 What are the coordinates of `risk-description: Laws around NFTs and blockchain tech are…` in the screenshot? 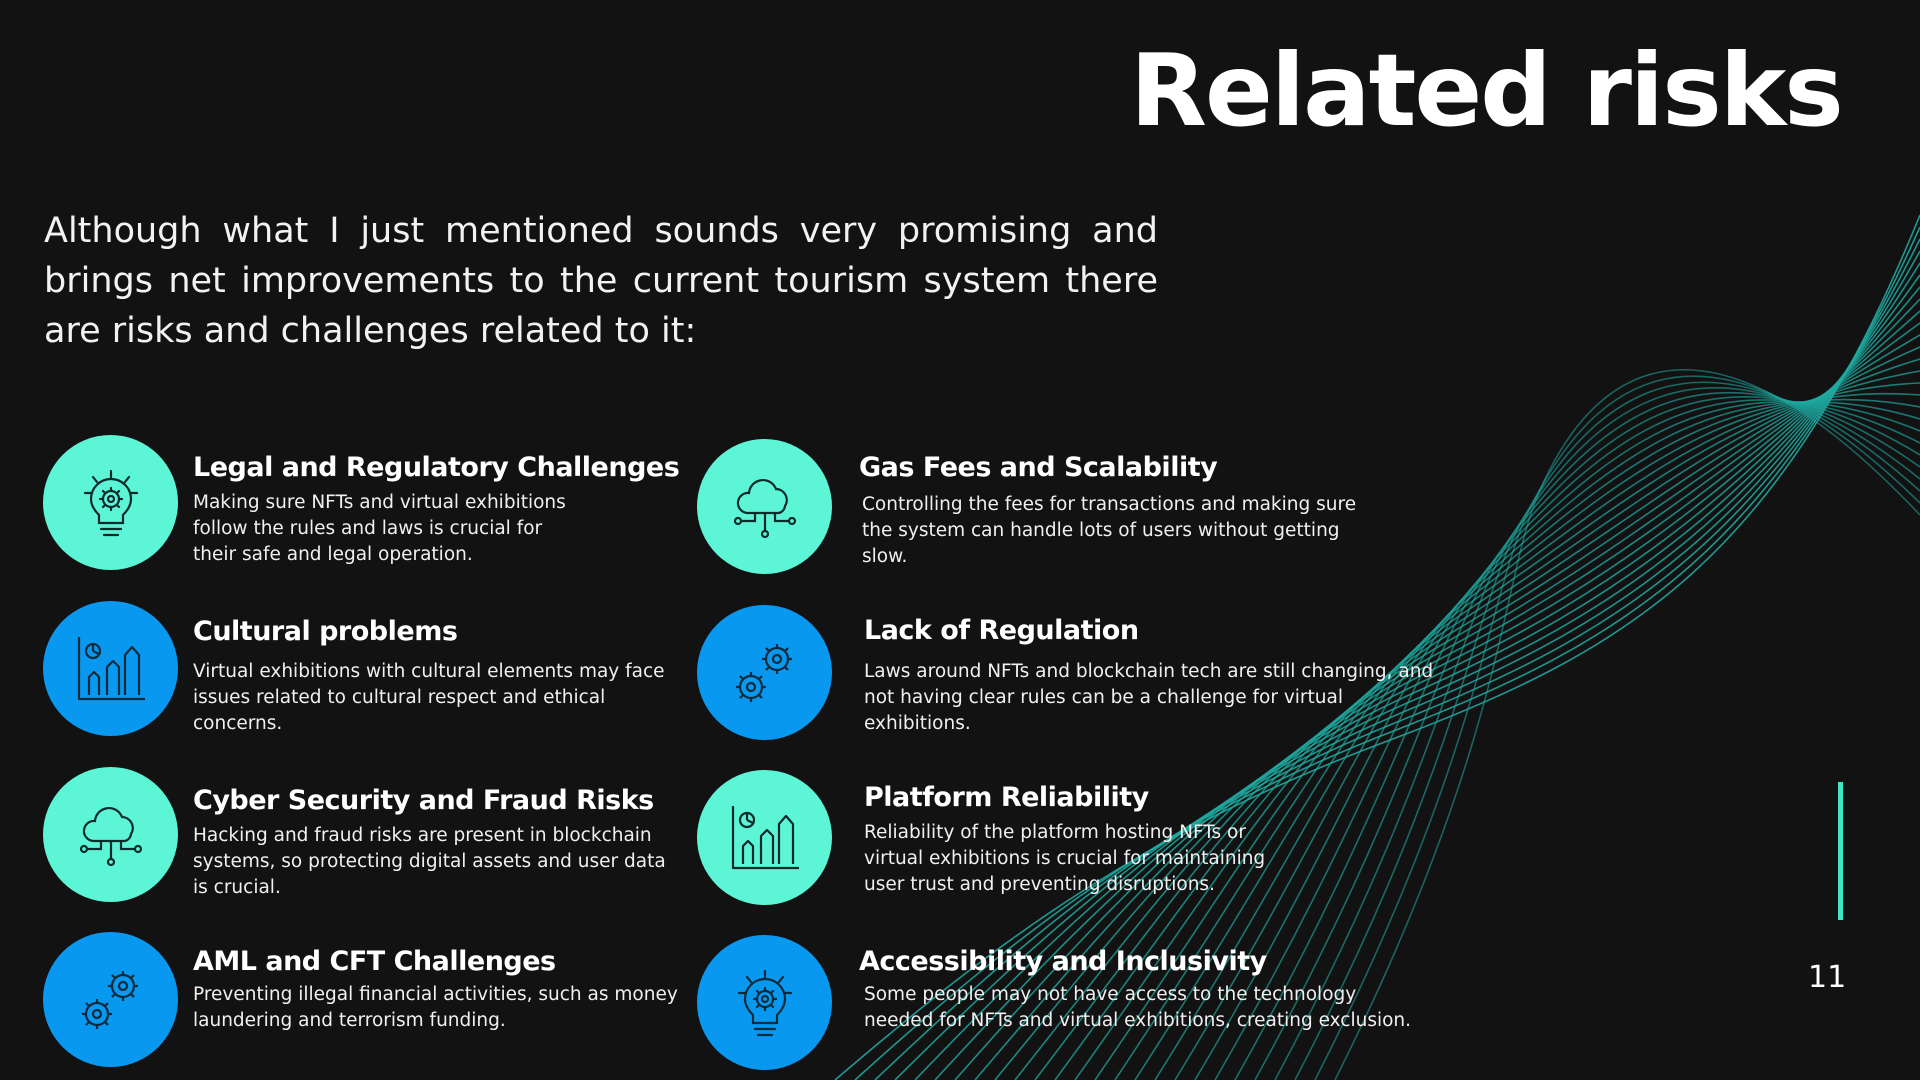 It's located at (1149, 697).